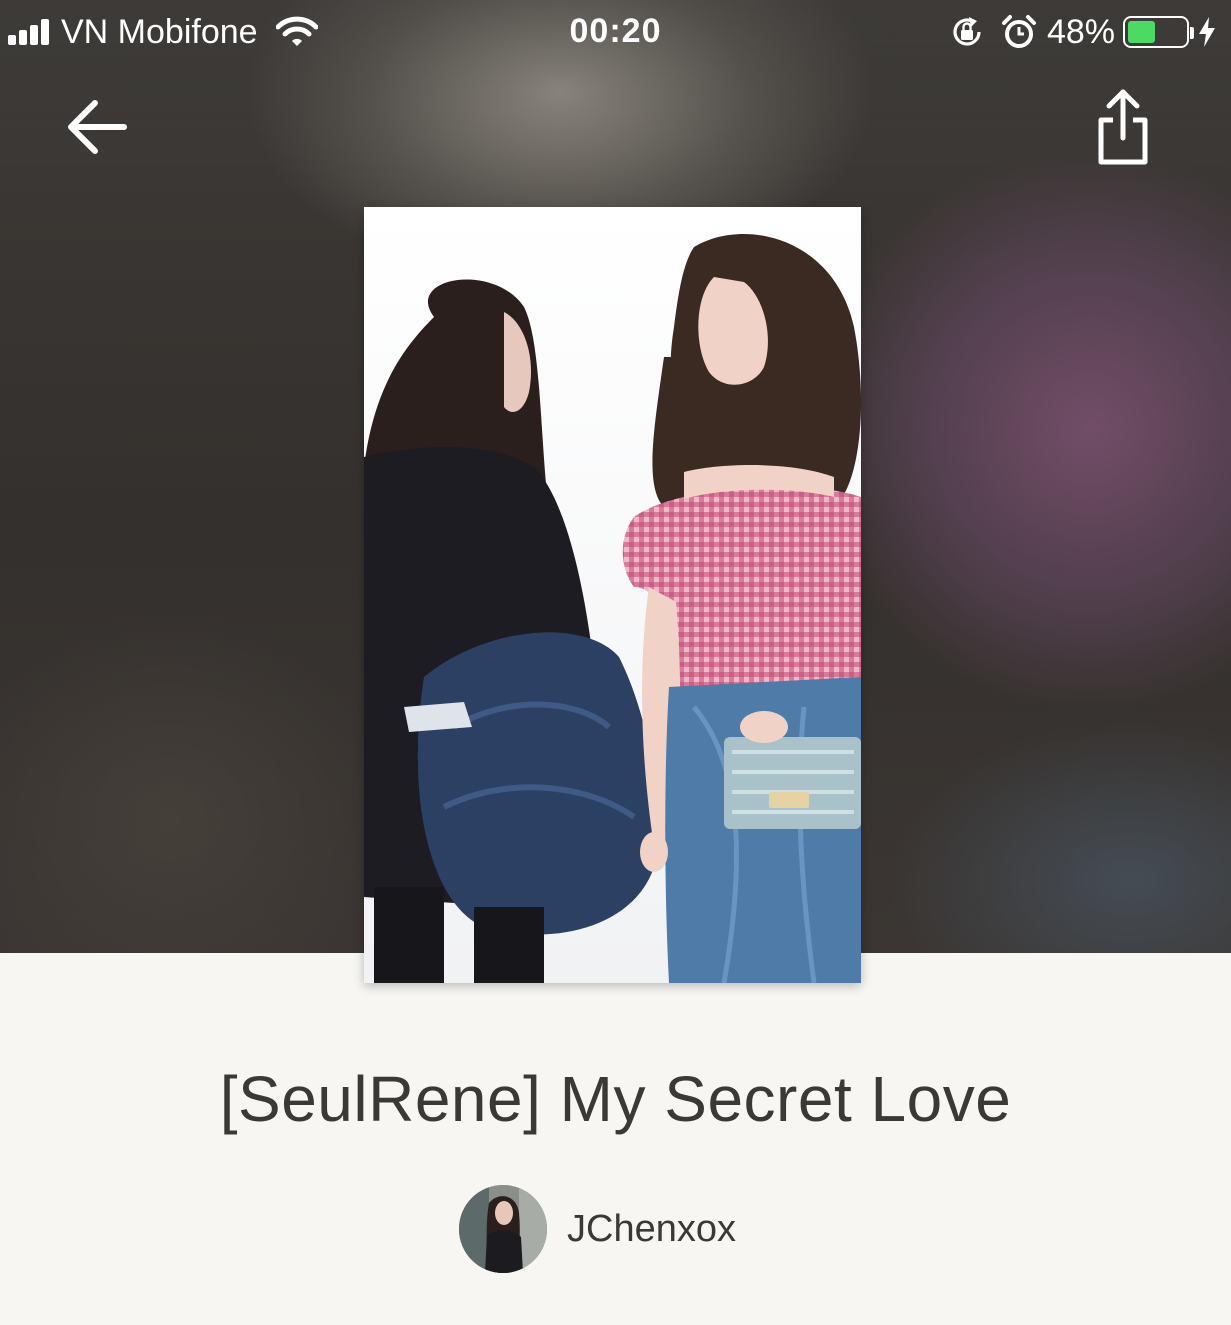 This screenshot has height=1325, width=1231. What do you see at coordinates (1080, 31) in the screenshot?
I see `battery-percent: 48%` at bounding box center [1080, 31].